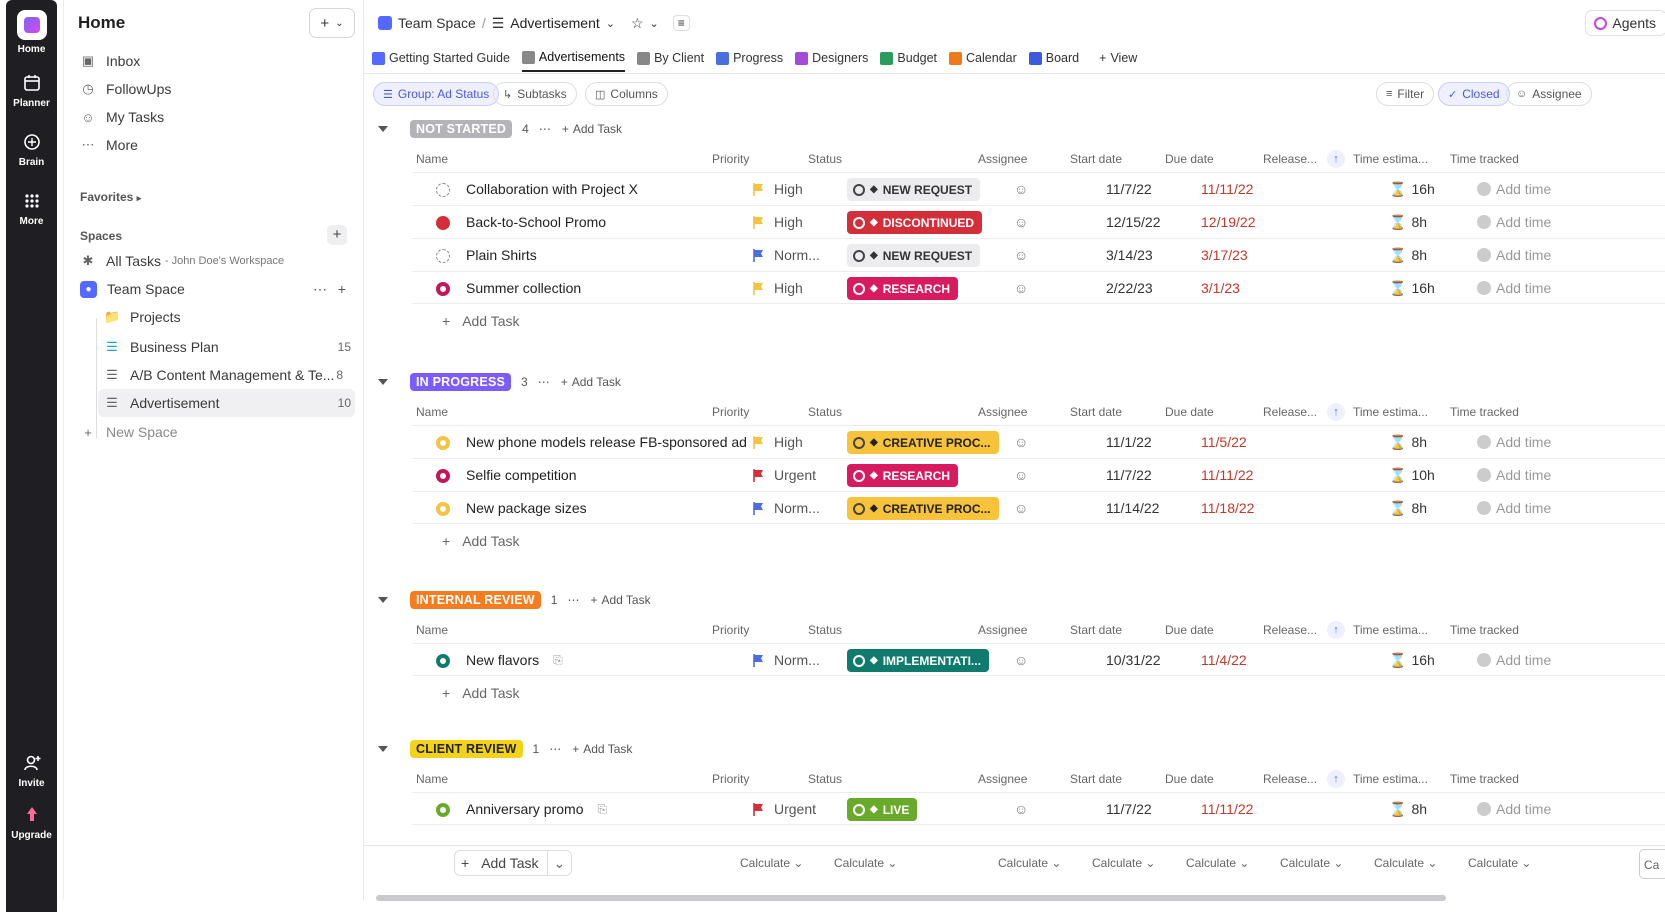 The height and width of the screenshot is (912, 1665). What do you see at coordinates (337, 235) in the screenshot?
I see `add-space-icon: +` at bounding box center [337, 235].